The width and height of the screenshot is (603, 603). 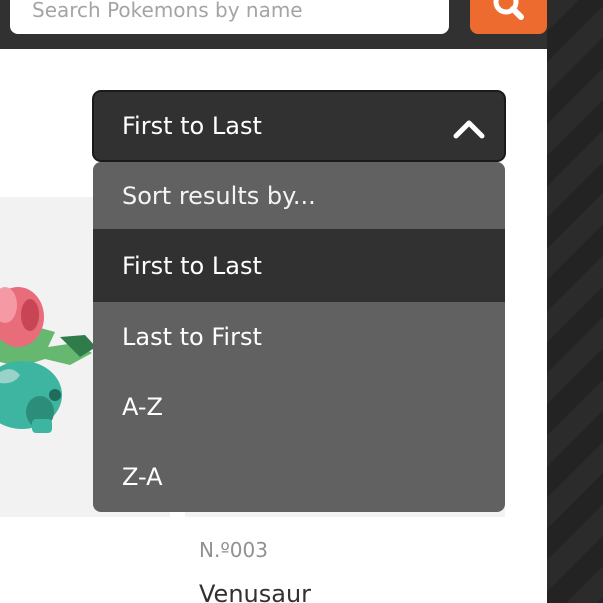 I want to click on sort-option-a-z: A-Z, so click(x=299, y=407).